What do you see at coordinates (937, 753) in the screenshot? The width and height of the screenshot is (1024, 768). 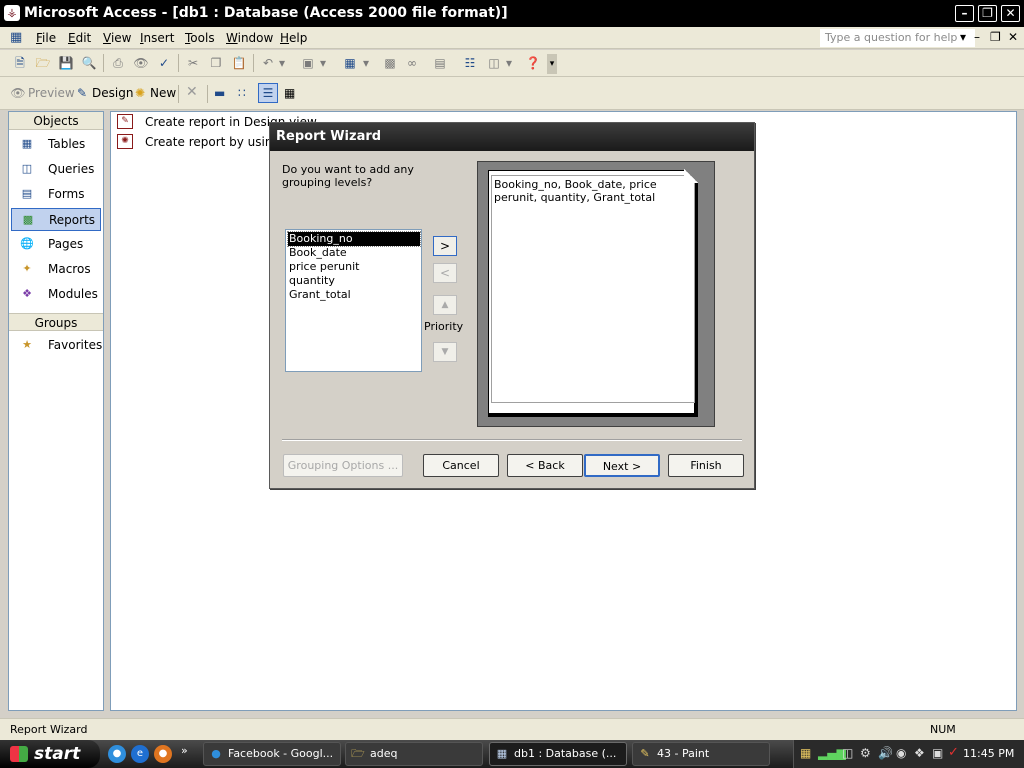 I see `tray-monitor-icon: ▣` at bounding box center [937, 753].